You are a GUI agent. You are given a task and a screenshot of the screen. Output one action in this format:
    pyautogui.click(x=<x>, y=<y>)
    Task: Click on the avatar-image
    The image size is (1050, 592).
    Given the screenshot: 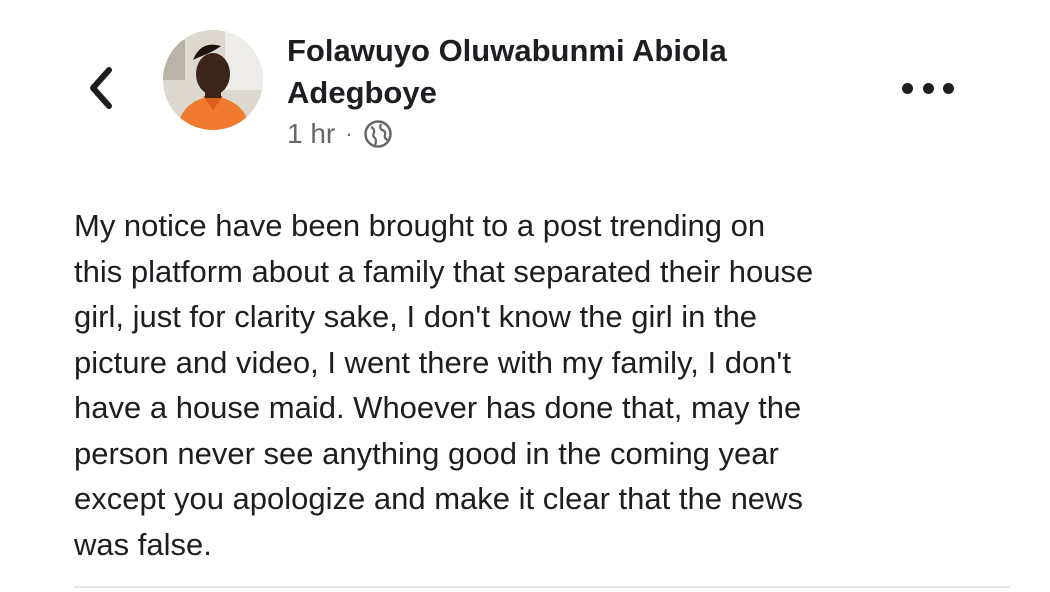 What is the action you would take?
    pyautogui.click(x=213, y=80)
    